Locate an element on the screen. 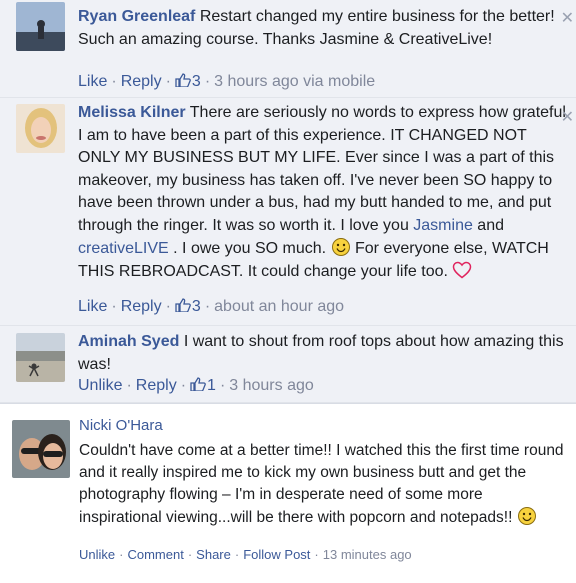 The height and width of the screenshot is (583, 576). mention-link: creativeLIVE is located at coordinates (123, 248).